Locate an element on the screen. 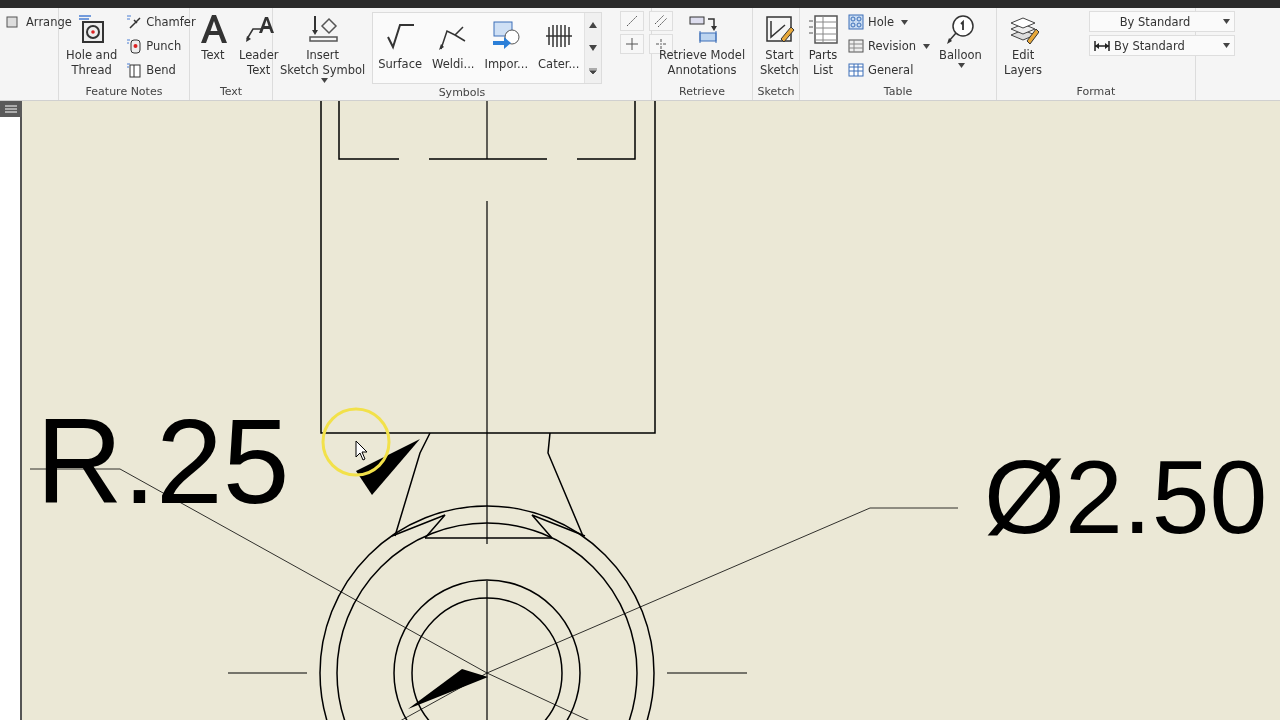 The height and width of the screenshot is (720, 1280). chamfer-icon is located at coordinates (134, 22).